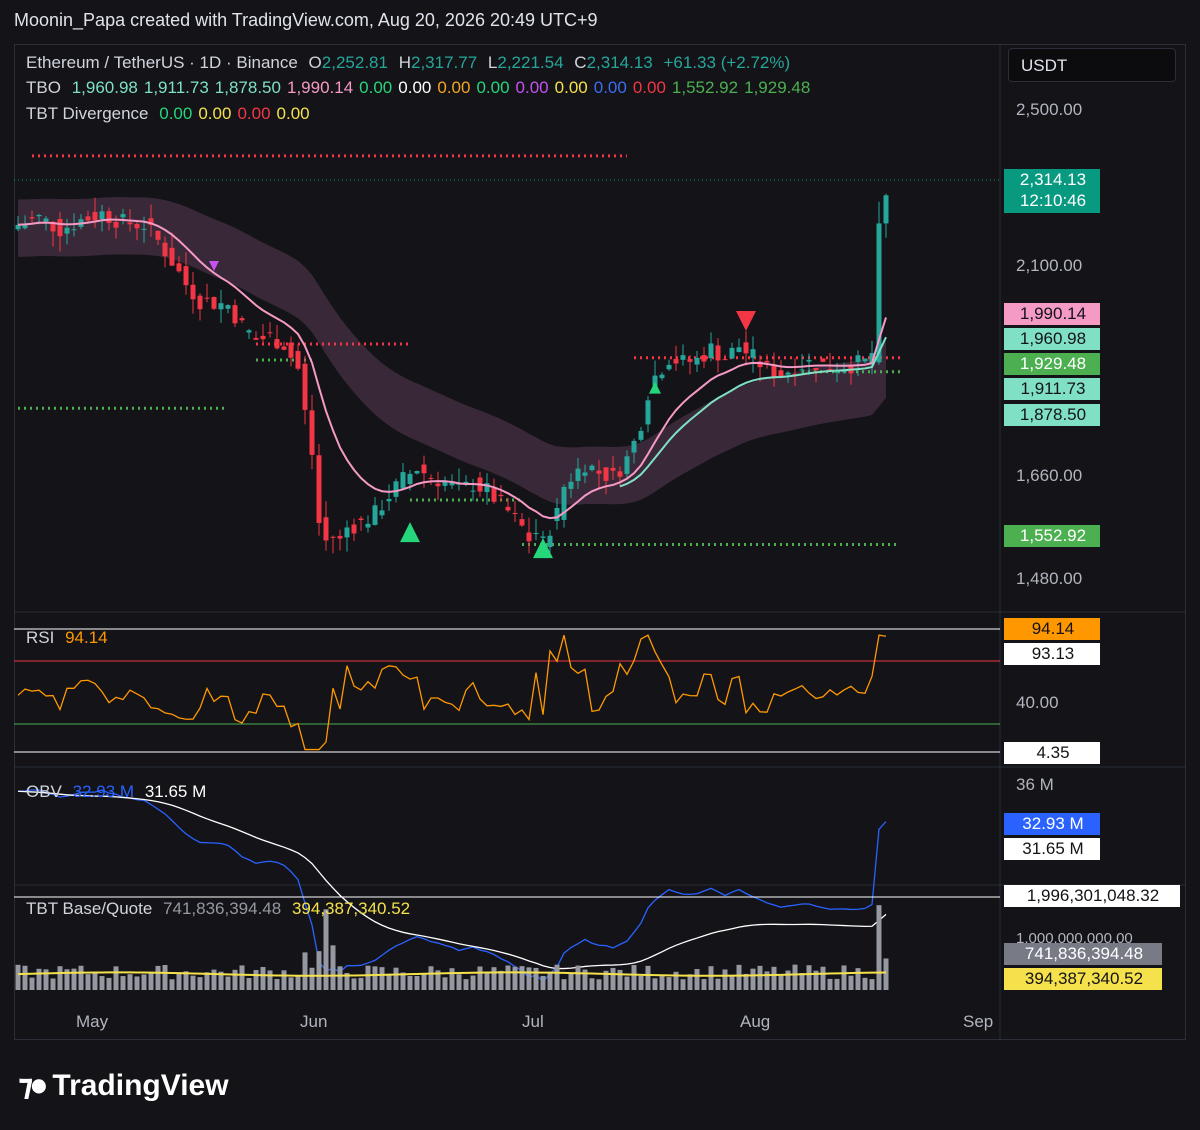 The height and width of the screenshot is (1130, 1200). I want to click on div-value-0: 0.00, so click(176, 113).